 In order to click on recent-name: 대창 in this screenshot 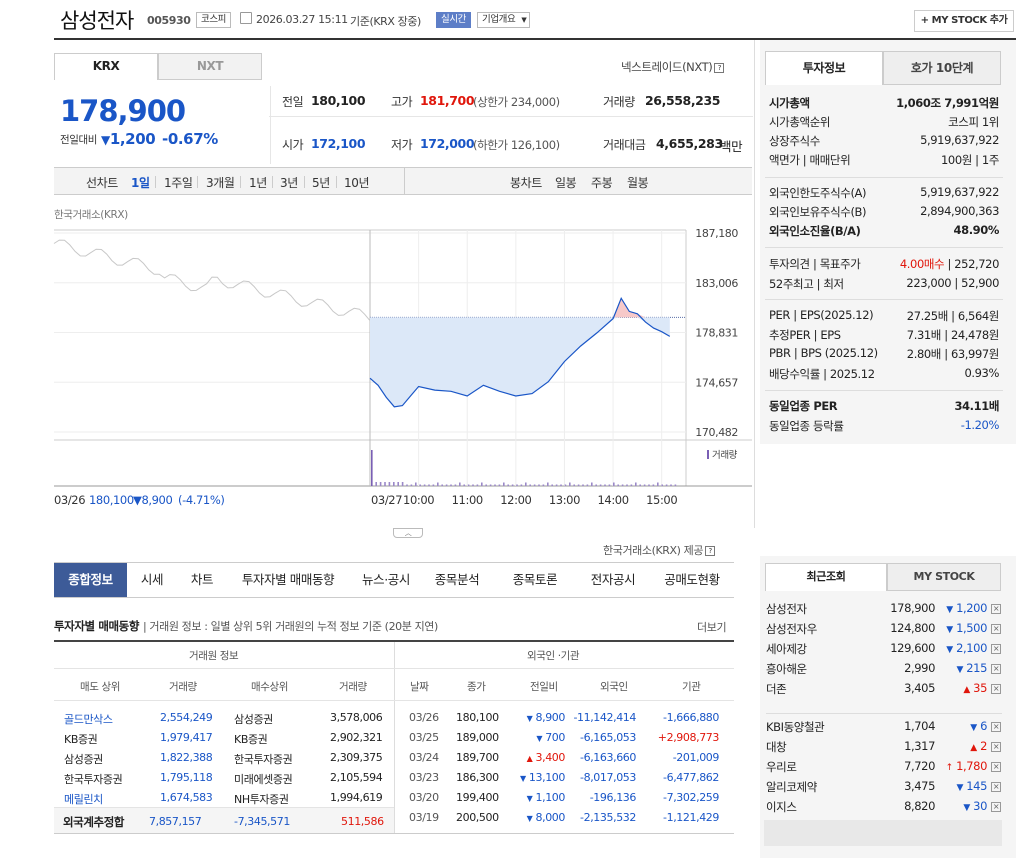, I will do `click(776, 747)`.